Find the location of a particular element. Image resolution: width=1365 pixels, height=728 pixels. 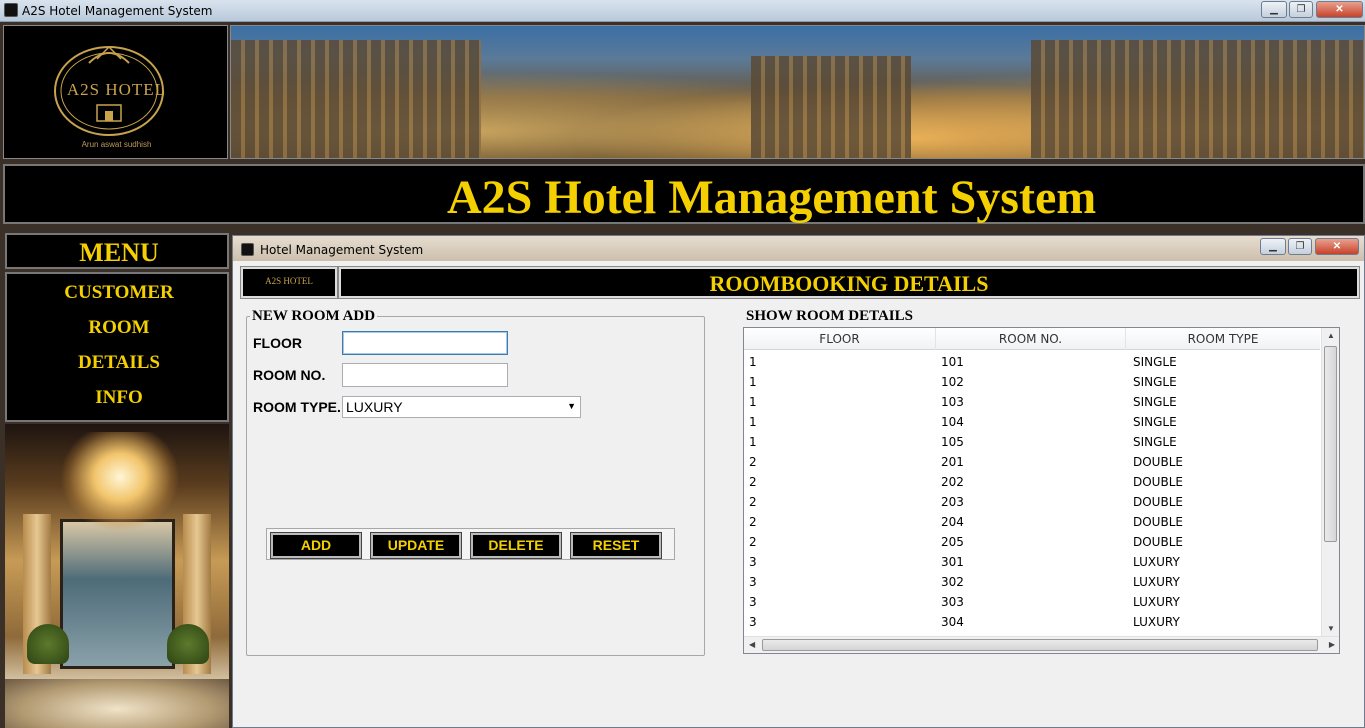

app-icon is located at coordinates (11, 10).